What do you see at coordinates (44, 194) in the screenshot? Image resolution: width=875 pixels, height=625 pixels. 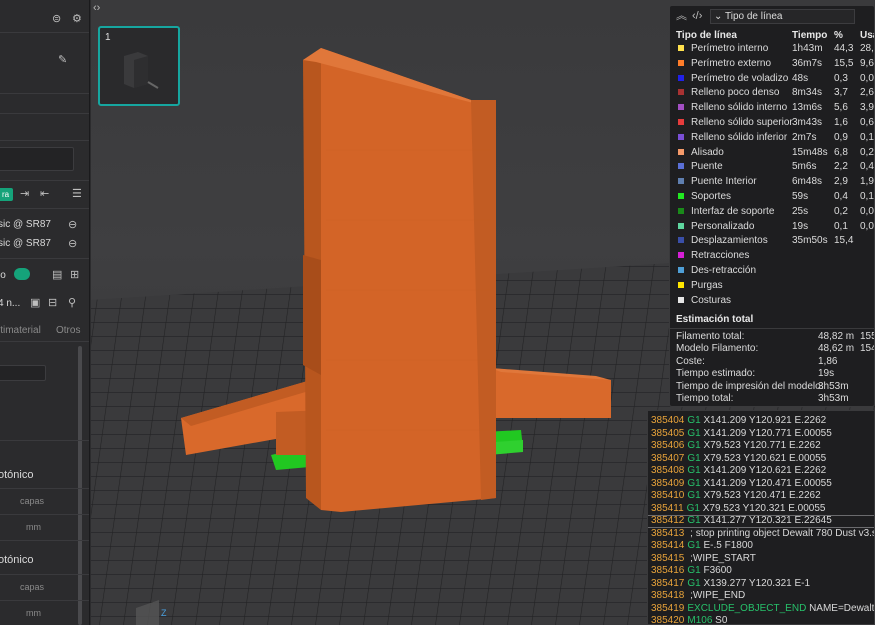 I see `export-icon: ⇤` at bounding box center [44, 194].